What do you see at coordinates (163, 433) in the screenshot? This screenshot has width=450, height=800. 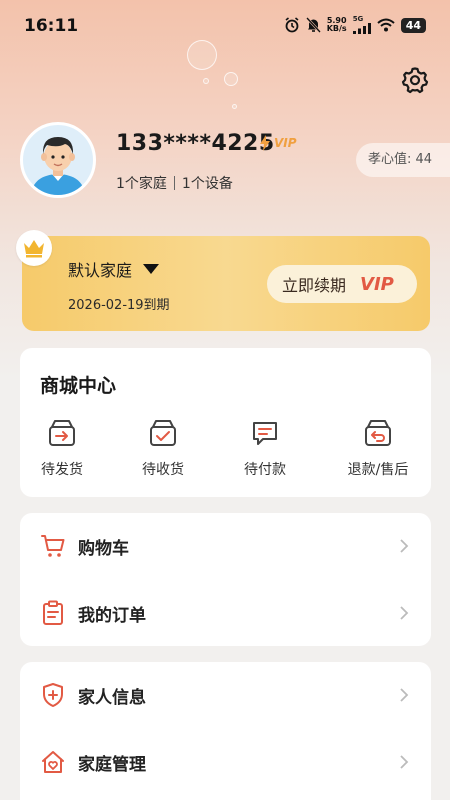 I see `box-check-icon` at bounding box center [163, 433].